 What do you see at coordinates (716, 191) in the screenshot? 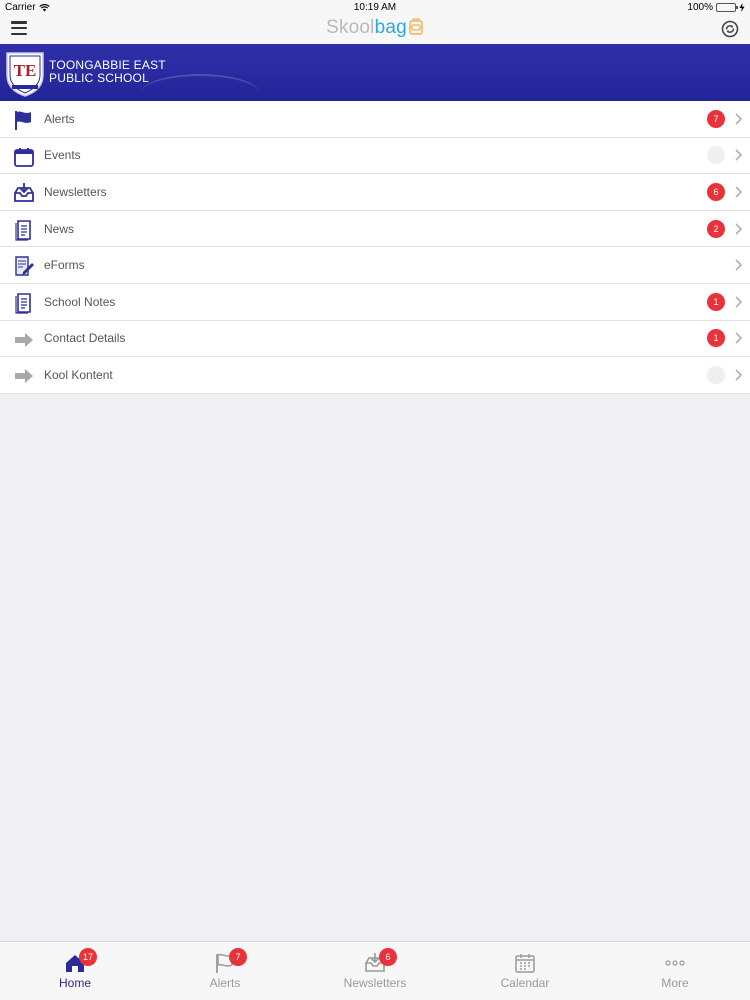
I see `badge-count: 6` at bounding box center [716, 191].